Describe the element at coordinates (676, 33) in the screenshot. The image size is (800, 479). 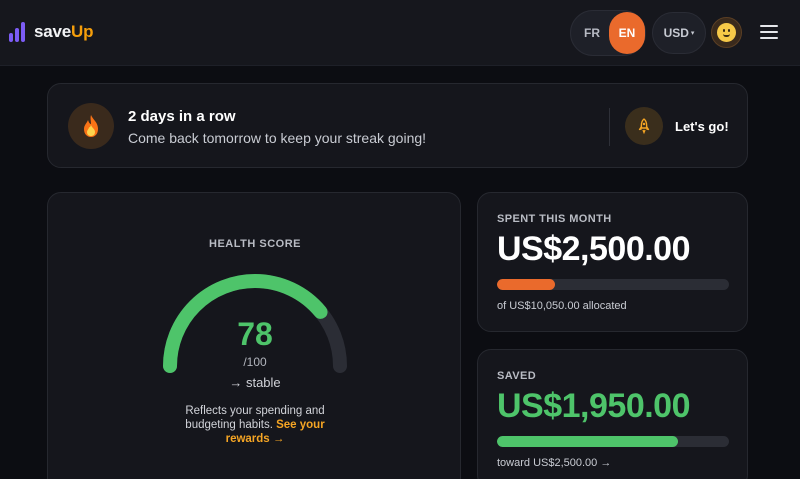
I see `currency-value: USD` at that location.